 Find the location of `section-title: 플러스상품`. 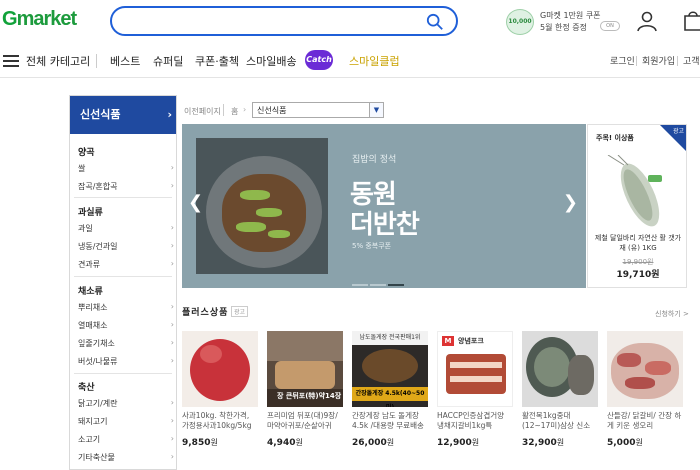

section-title: 플러스상품 is located at coordinates (205, 313).